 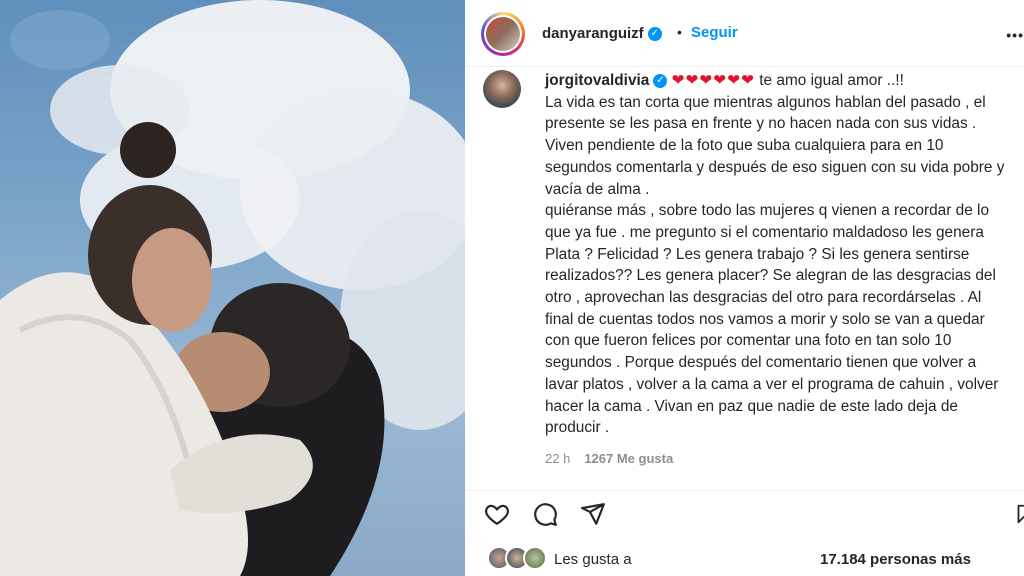 What do you see at coordinates (502, 89) in the screenshot?
I see `commenter-avatar` at bounding box center [502, 89].